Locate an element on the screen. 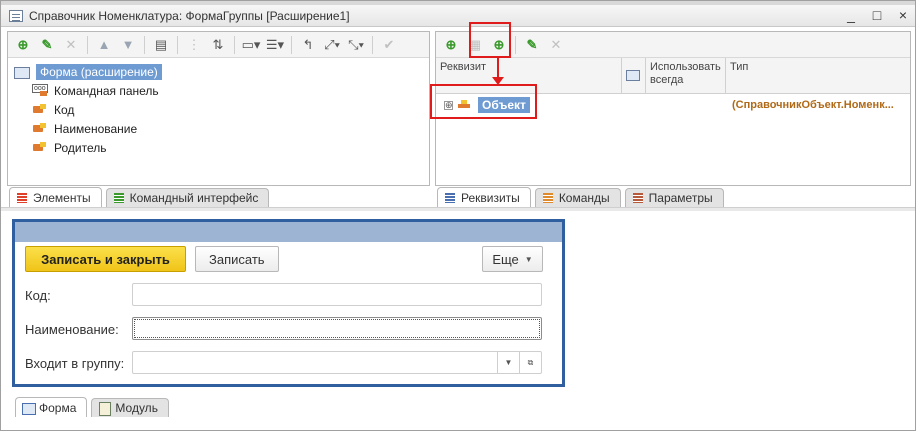 This screenshot has height=431, width=916. more-button: Еще ▼ is located at coordinates (512, 259).